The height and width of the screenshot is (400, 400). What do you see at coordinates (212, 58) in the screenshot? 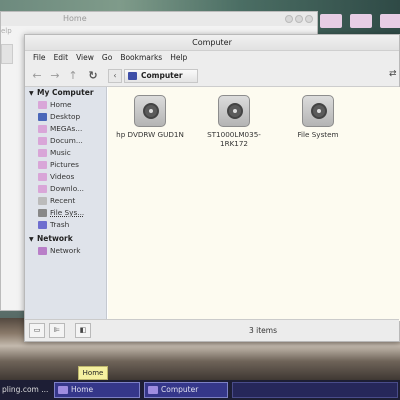
I see `menu-bar: File Edit View Go Bookmarks Help` at bounding box center [212, 58].